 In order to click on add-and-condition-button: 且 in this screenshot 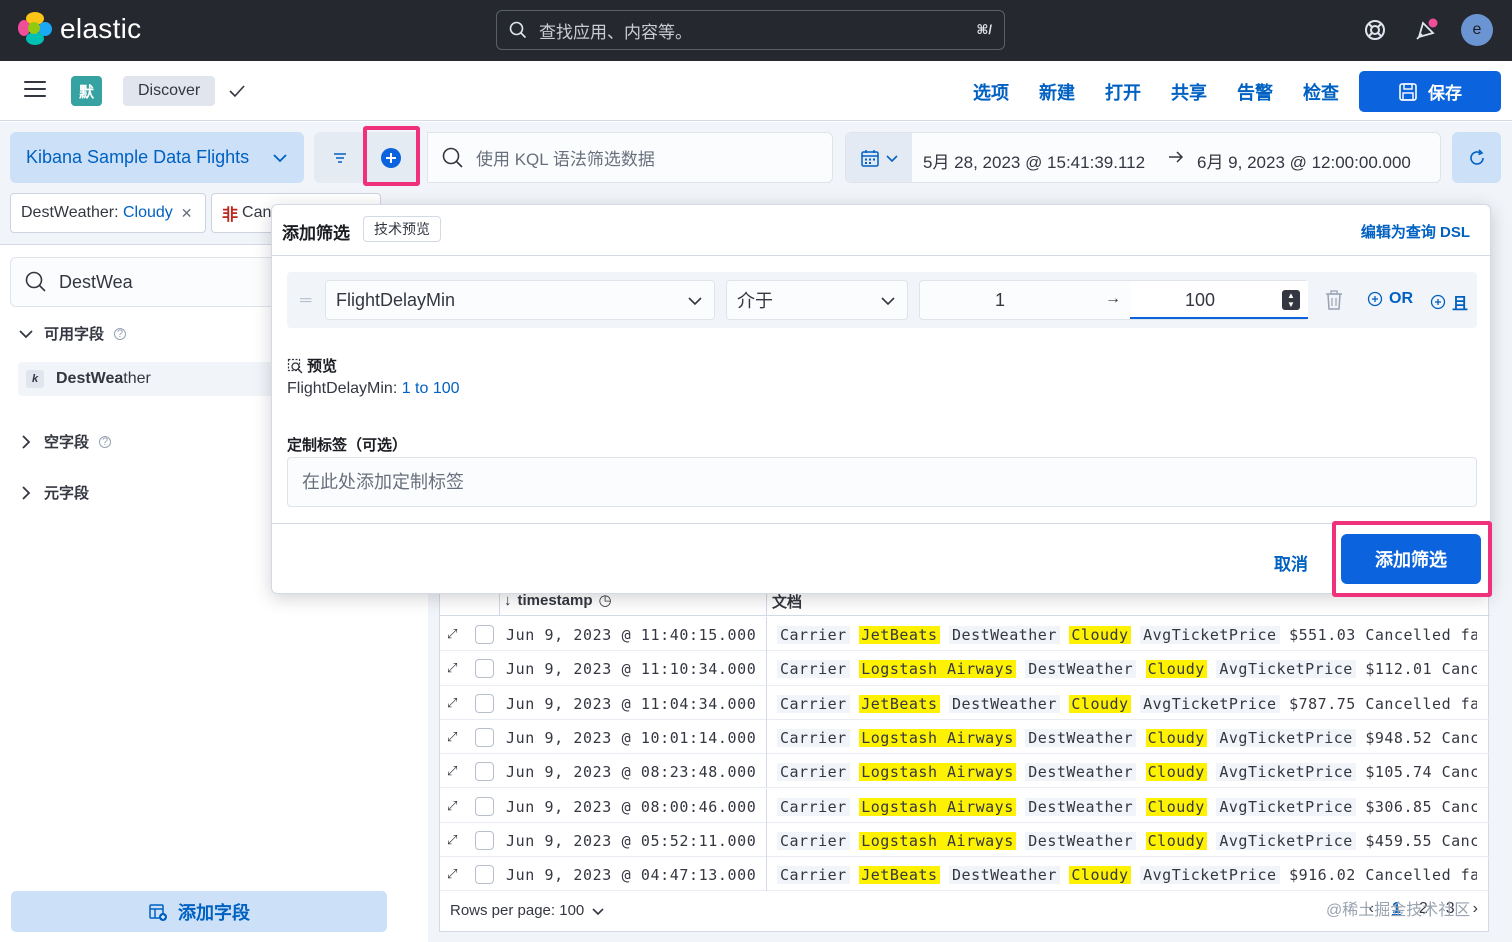, I will do `click(1449, 302)`.